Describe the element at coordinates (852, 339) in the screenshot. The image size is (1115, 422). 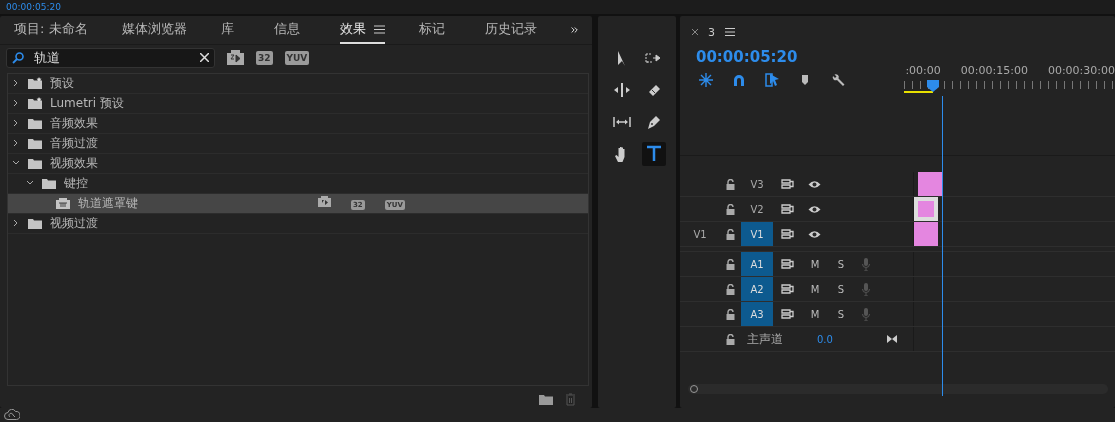
I see `volume-value: 0.0` at that location.